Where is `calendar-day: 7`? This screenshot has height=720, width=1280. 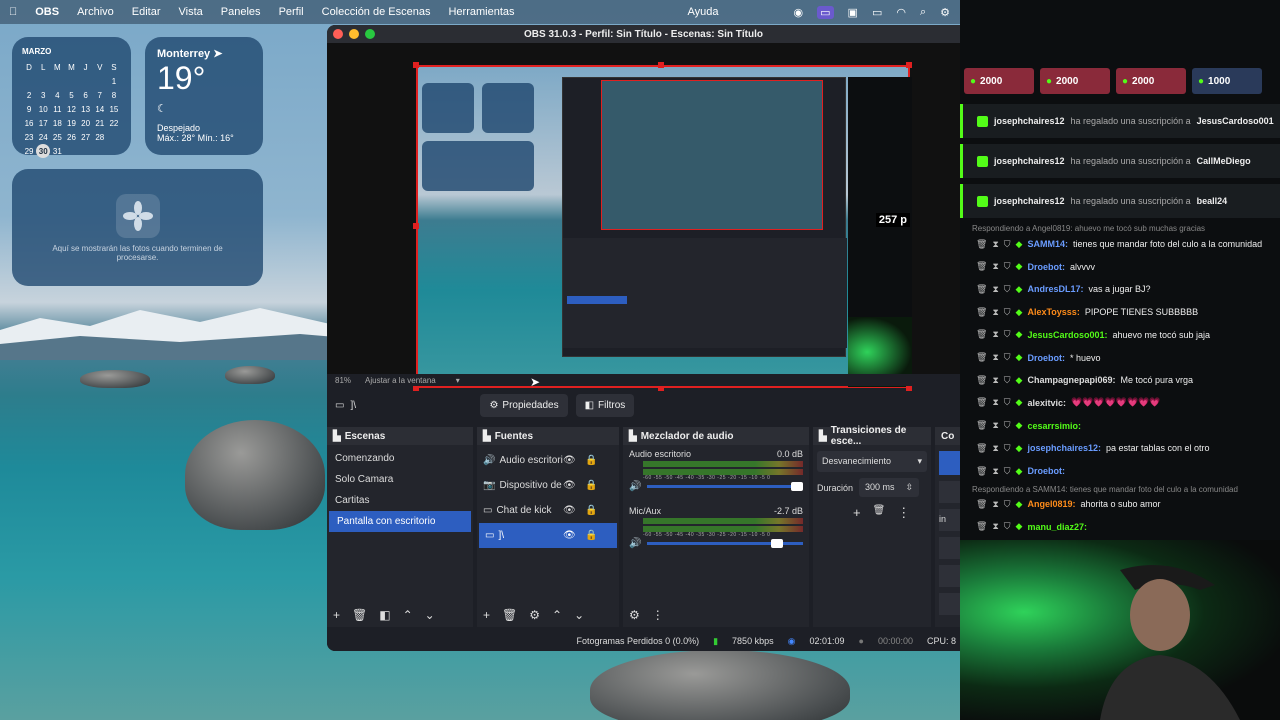
calendar-day: 7 is located at coordinates (100, 95).